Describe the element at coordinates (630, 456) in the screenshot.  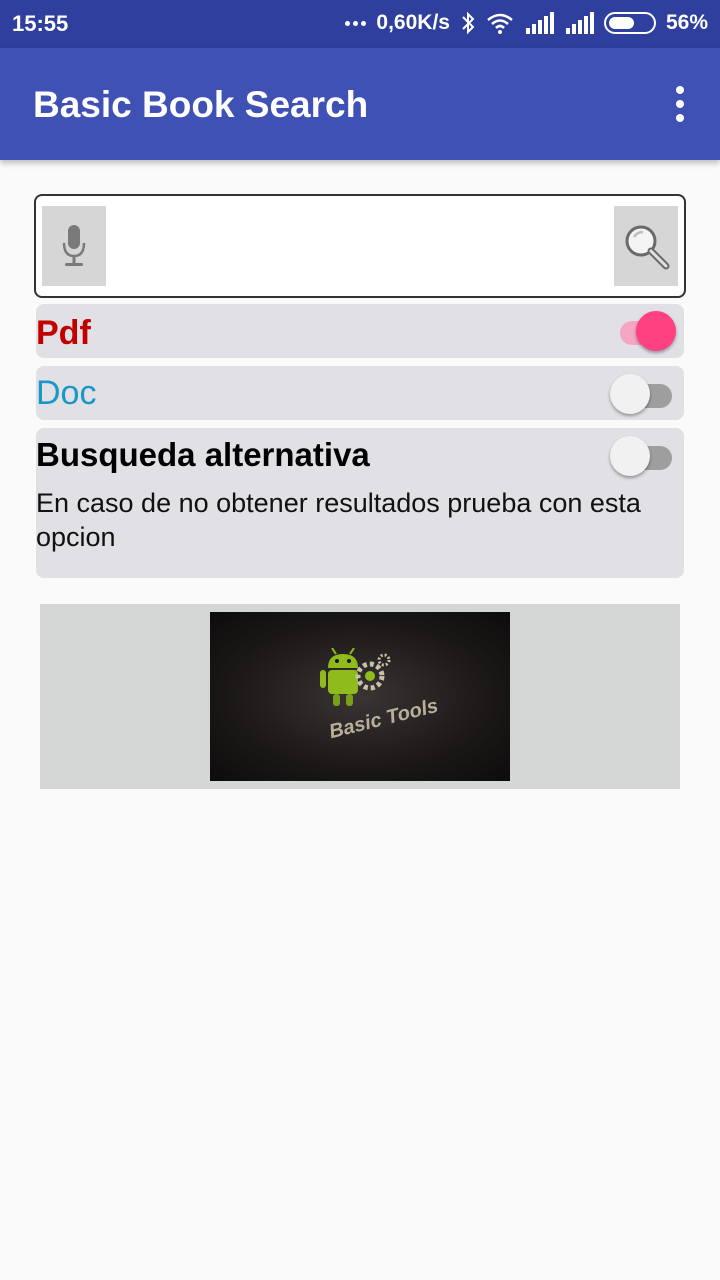
I see `alternative-search-toggle-thumb` at that location.